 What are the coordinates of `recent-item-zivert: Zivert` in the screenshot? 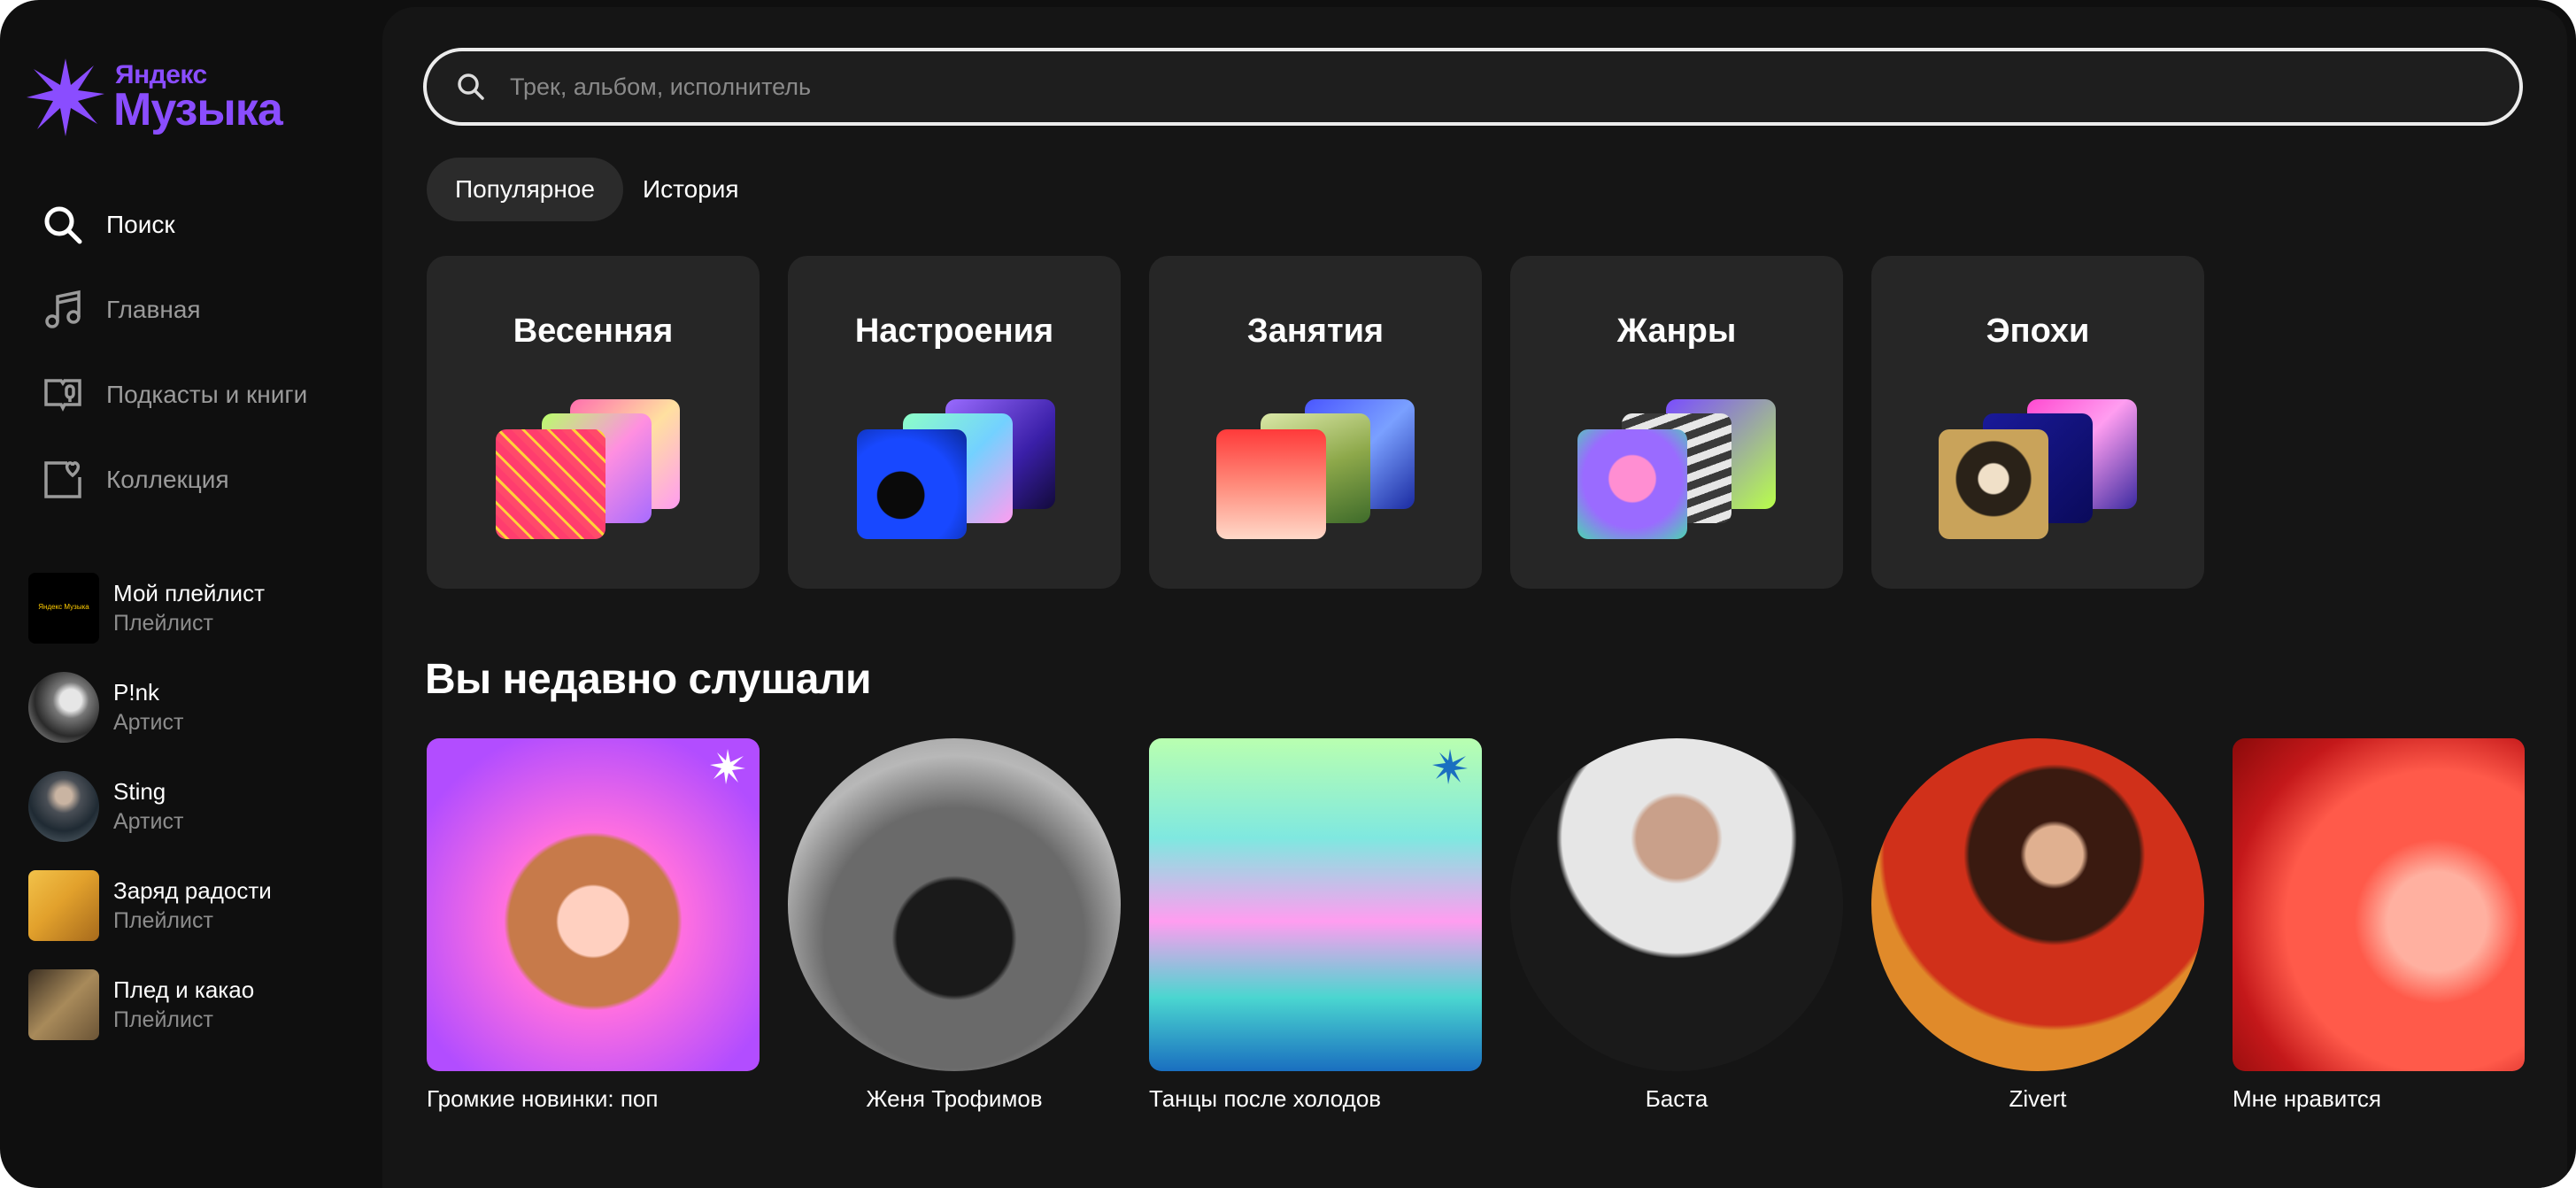 It's located at (2037, 925).